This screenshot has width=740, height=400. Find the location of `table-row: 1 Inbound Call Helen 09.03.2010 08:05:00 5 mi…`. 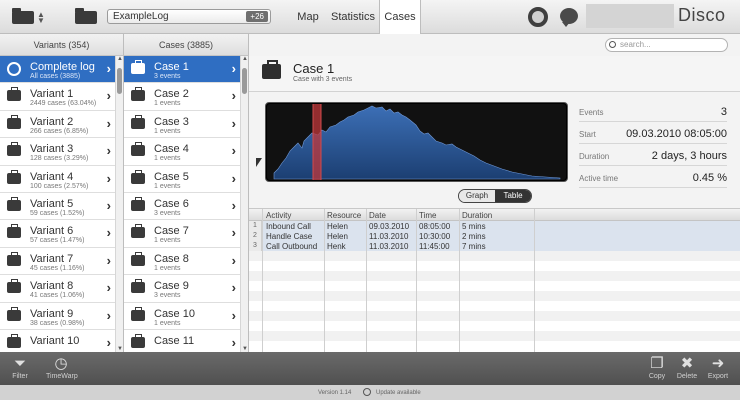

table-row: 1 Inbound Call Helen 09.03.2010 08:05:00 5 mi… is located at coordinates (494, 226).